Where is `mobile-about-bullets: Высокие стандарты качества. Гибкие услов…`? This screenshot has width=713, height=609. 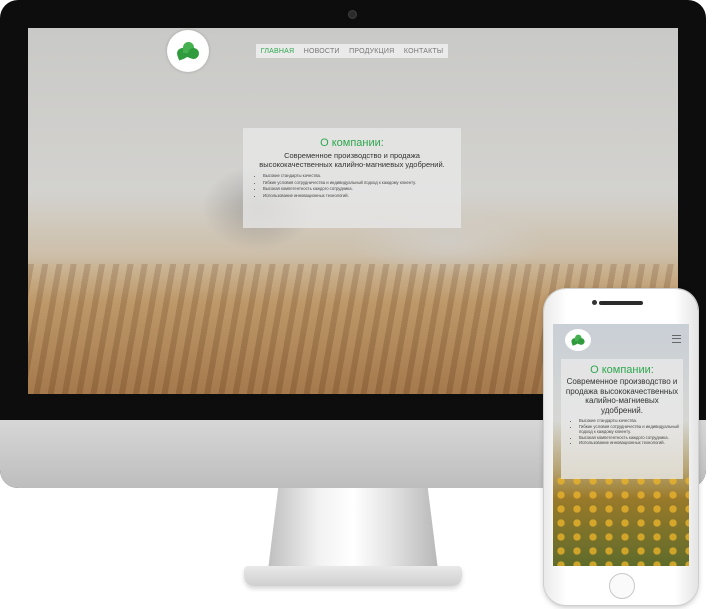 mobile-about-bullets: Высокие стандарты качества. Гибкие услов… is located at coordinates (631, 432).